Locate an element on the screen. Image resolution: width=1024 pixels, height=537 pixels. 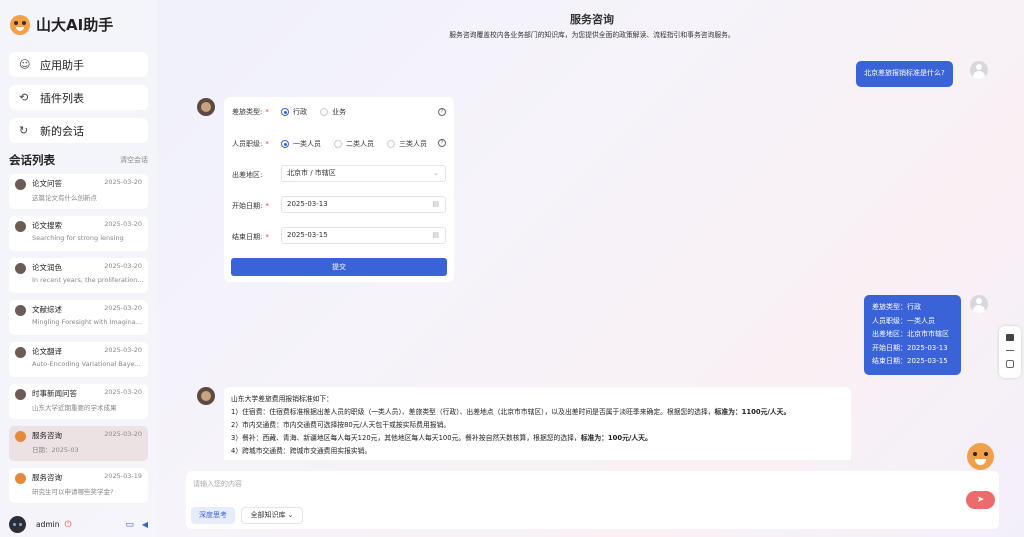
calendar-icon: ▤ is located at coordinates (435, 204).